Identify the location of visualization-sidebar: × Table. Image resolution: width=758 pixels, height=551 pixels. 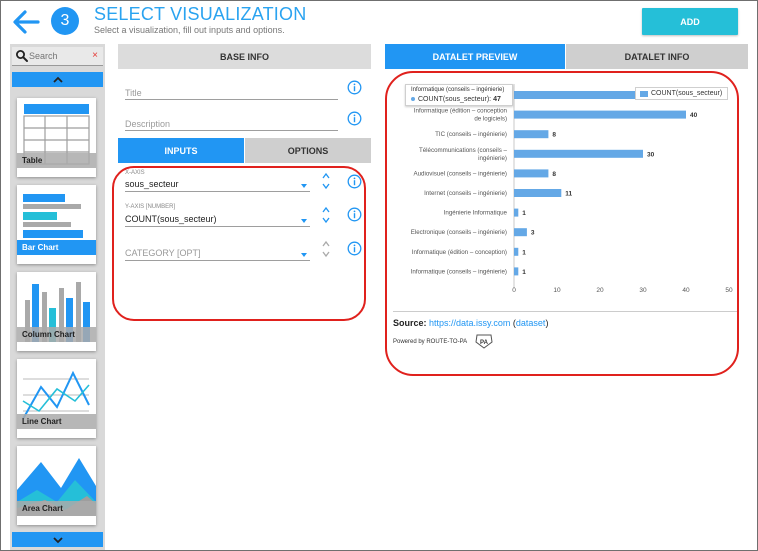
(57, 297).